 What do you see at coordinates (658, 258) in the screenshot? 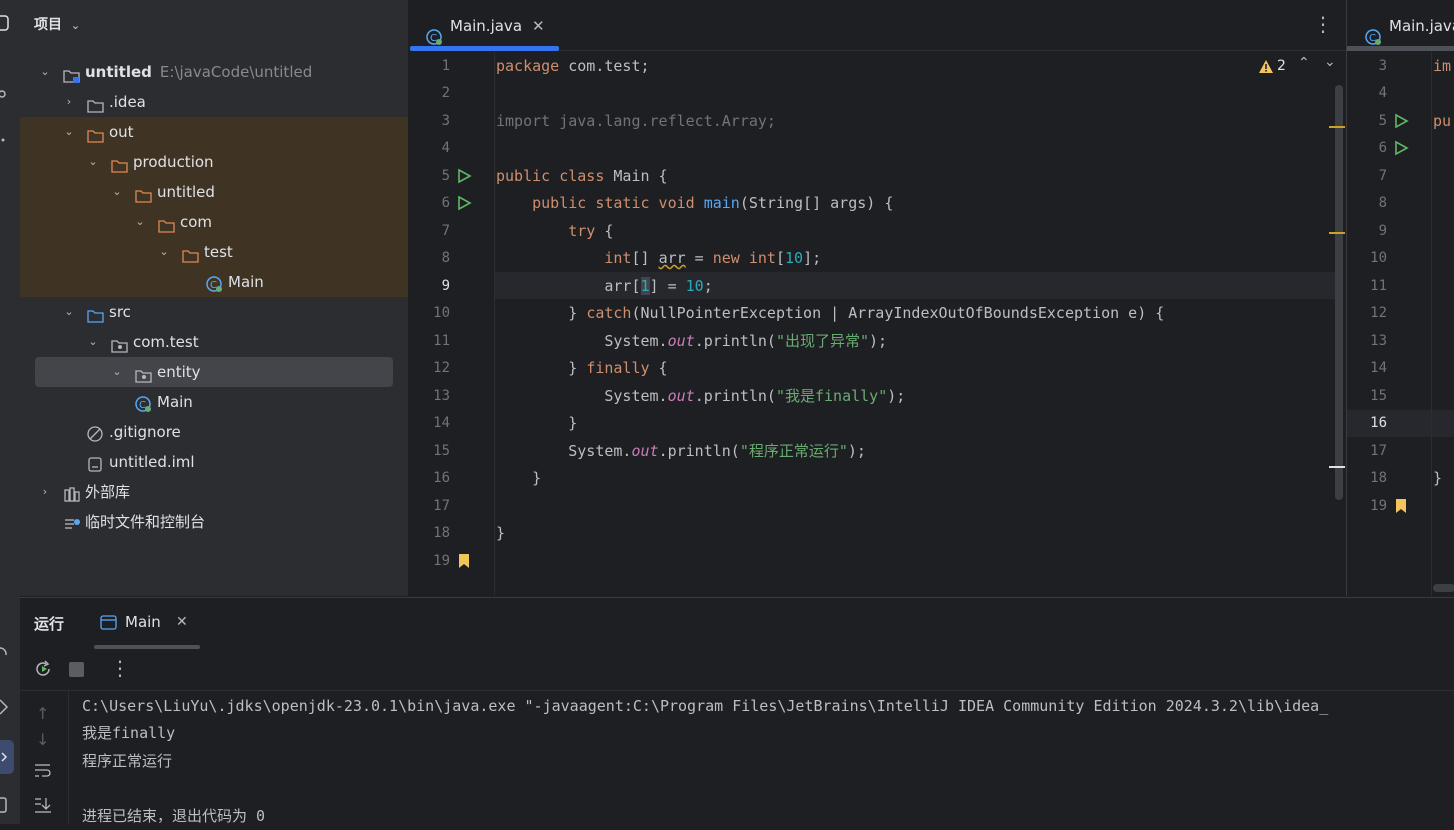
I see `code-line: int[] arr = new int[10];` at bounding box center [658, 258].